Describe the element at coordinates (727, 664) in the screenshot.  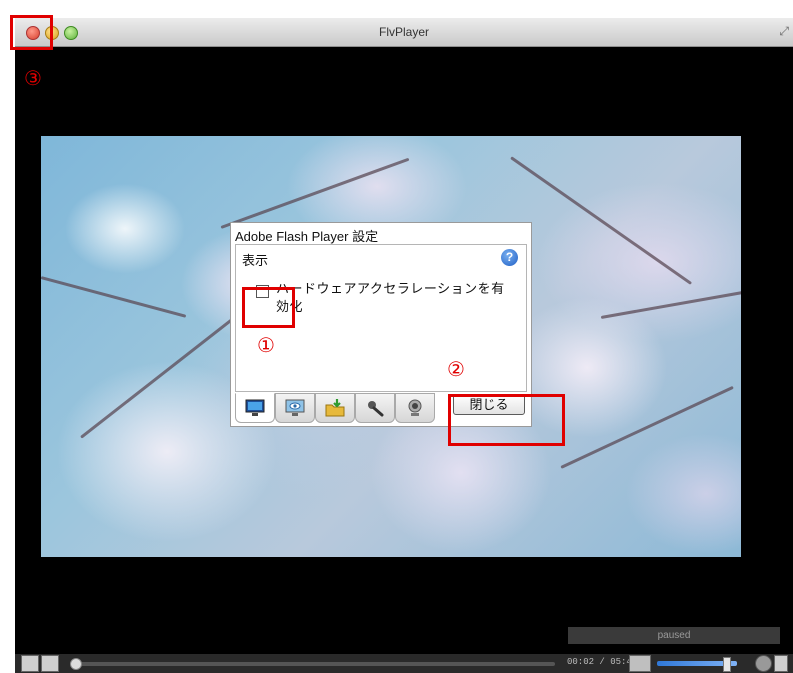
I see `volume-knob` at that location.